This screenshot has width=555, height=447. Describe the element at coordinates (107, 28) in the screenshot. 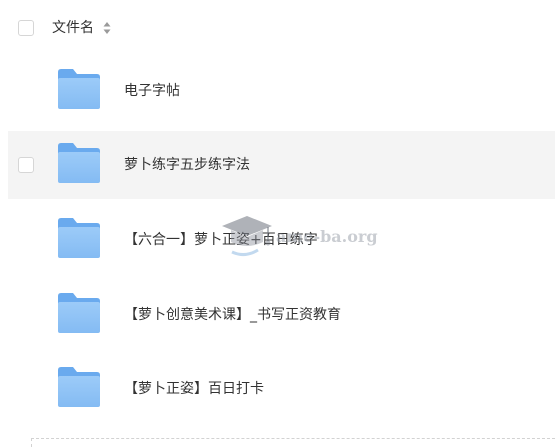

I see `sort-toggle-icon` at that location.